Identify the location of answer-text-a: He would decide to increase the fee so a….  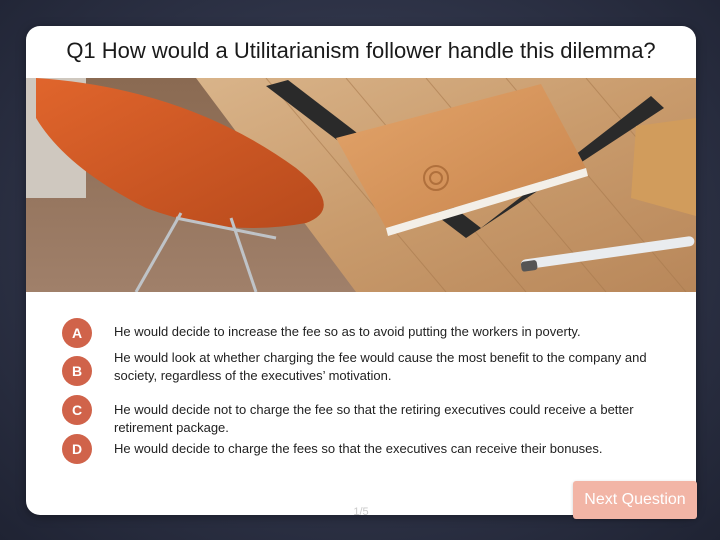
(347, 331).